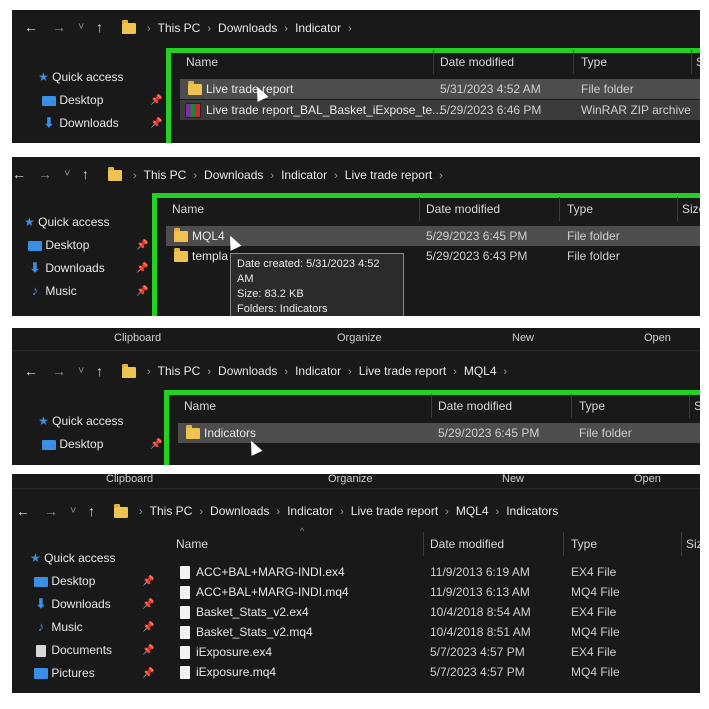 Image resolution: width=709 pixels, height=709 pixels. I want to click on desktop-icon, so click(49, 100).